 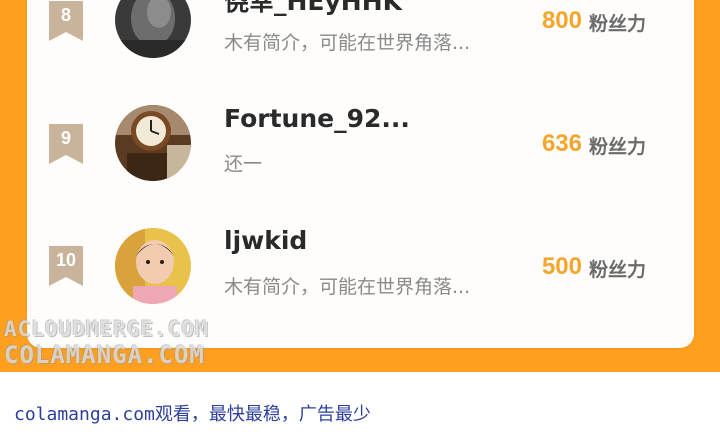 I want to click on dark-portrait-avatar, so click(x=153, y=29).